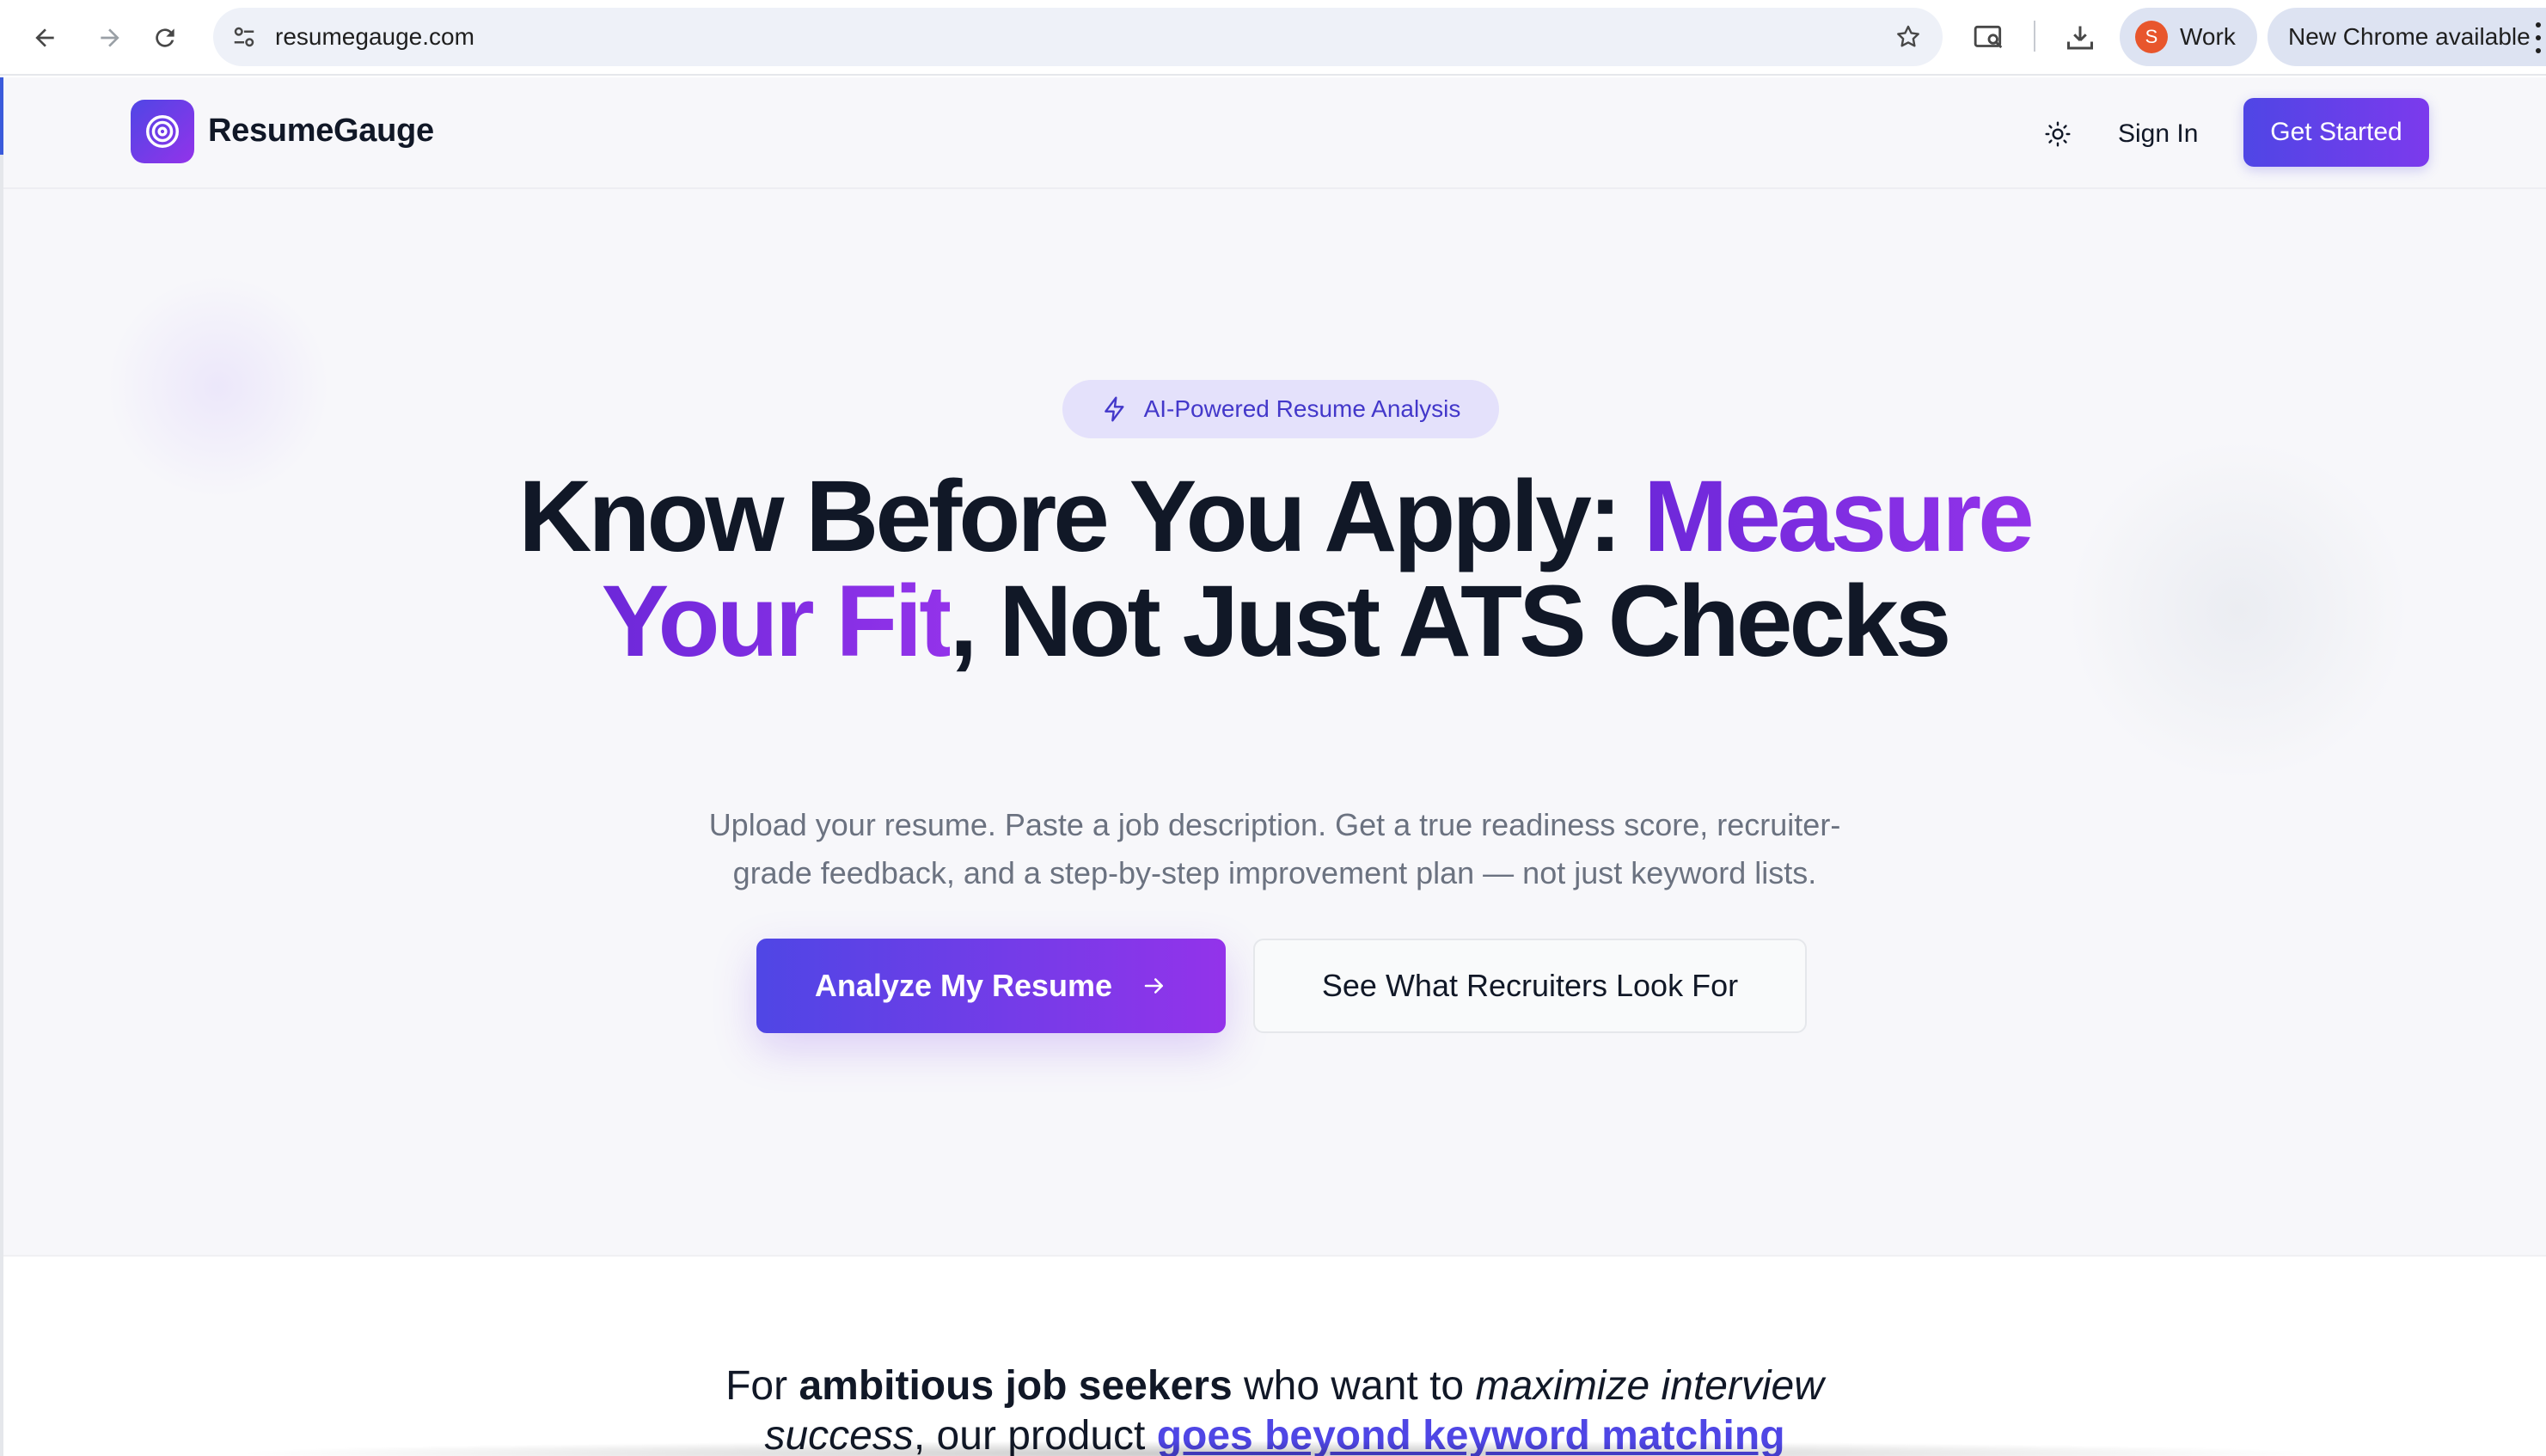 Image resolution: width=2546 pixels, height=1456 pixels. I want to click on reload-button, so click(165, 37).